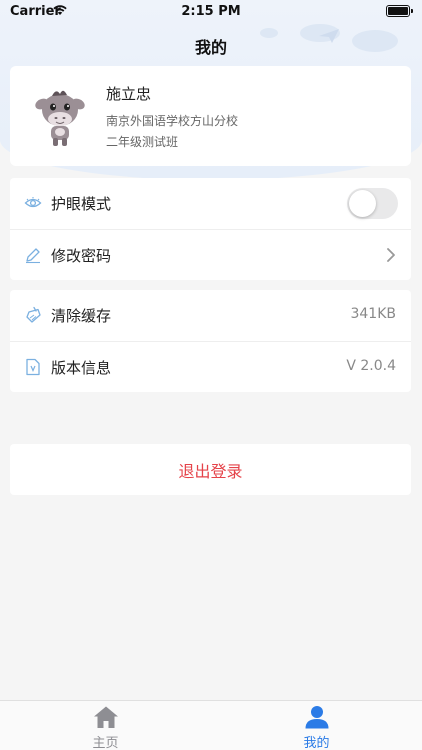 The width and height of the screenshot is (422, 750). What do you see at coordinates (210, 366) in the screenshot?
I see `version-row: 版本信息 V 2.0.4` at bounding box center [210, 366].